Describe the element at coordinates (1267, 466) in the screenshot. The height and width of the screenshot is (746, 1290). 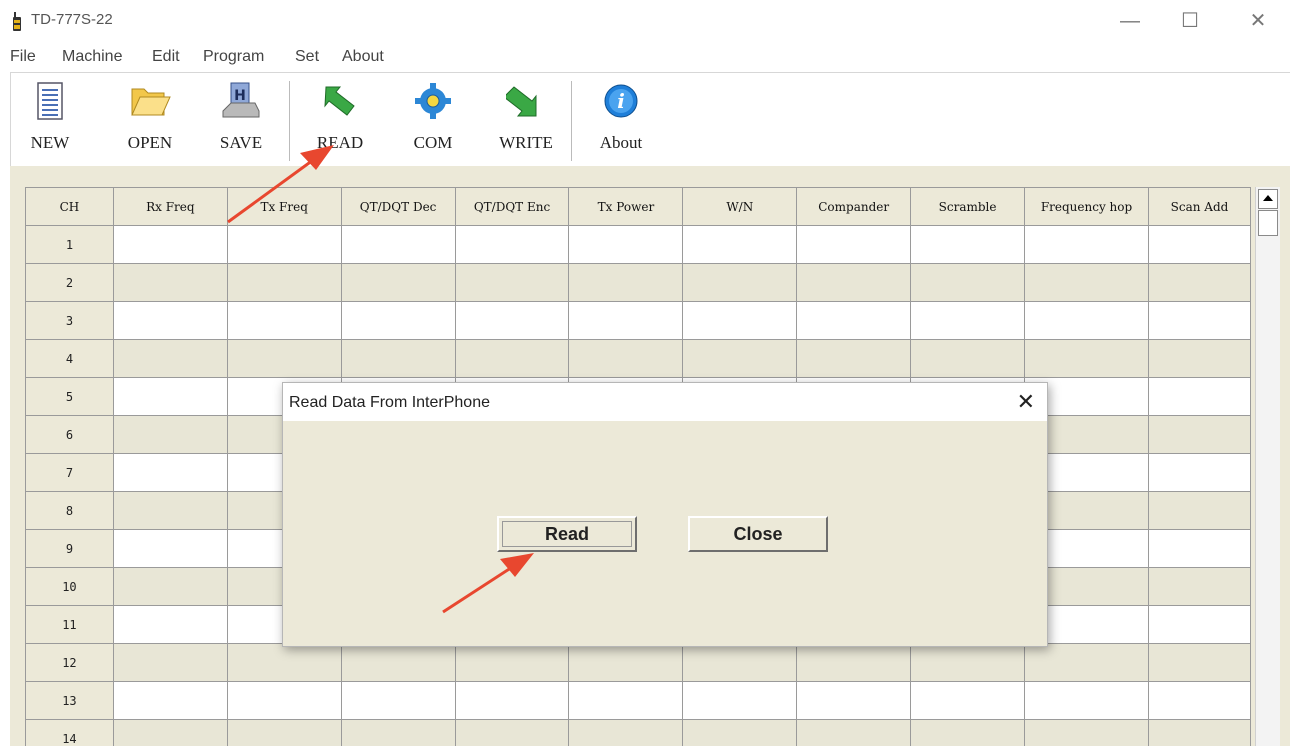
I see `vertical-scrollbar` at that location.